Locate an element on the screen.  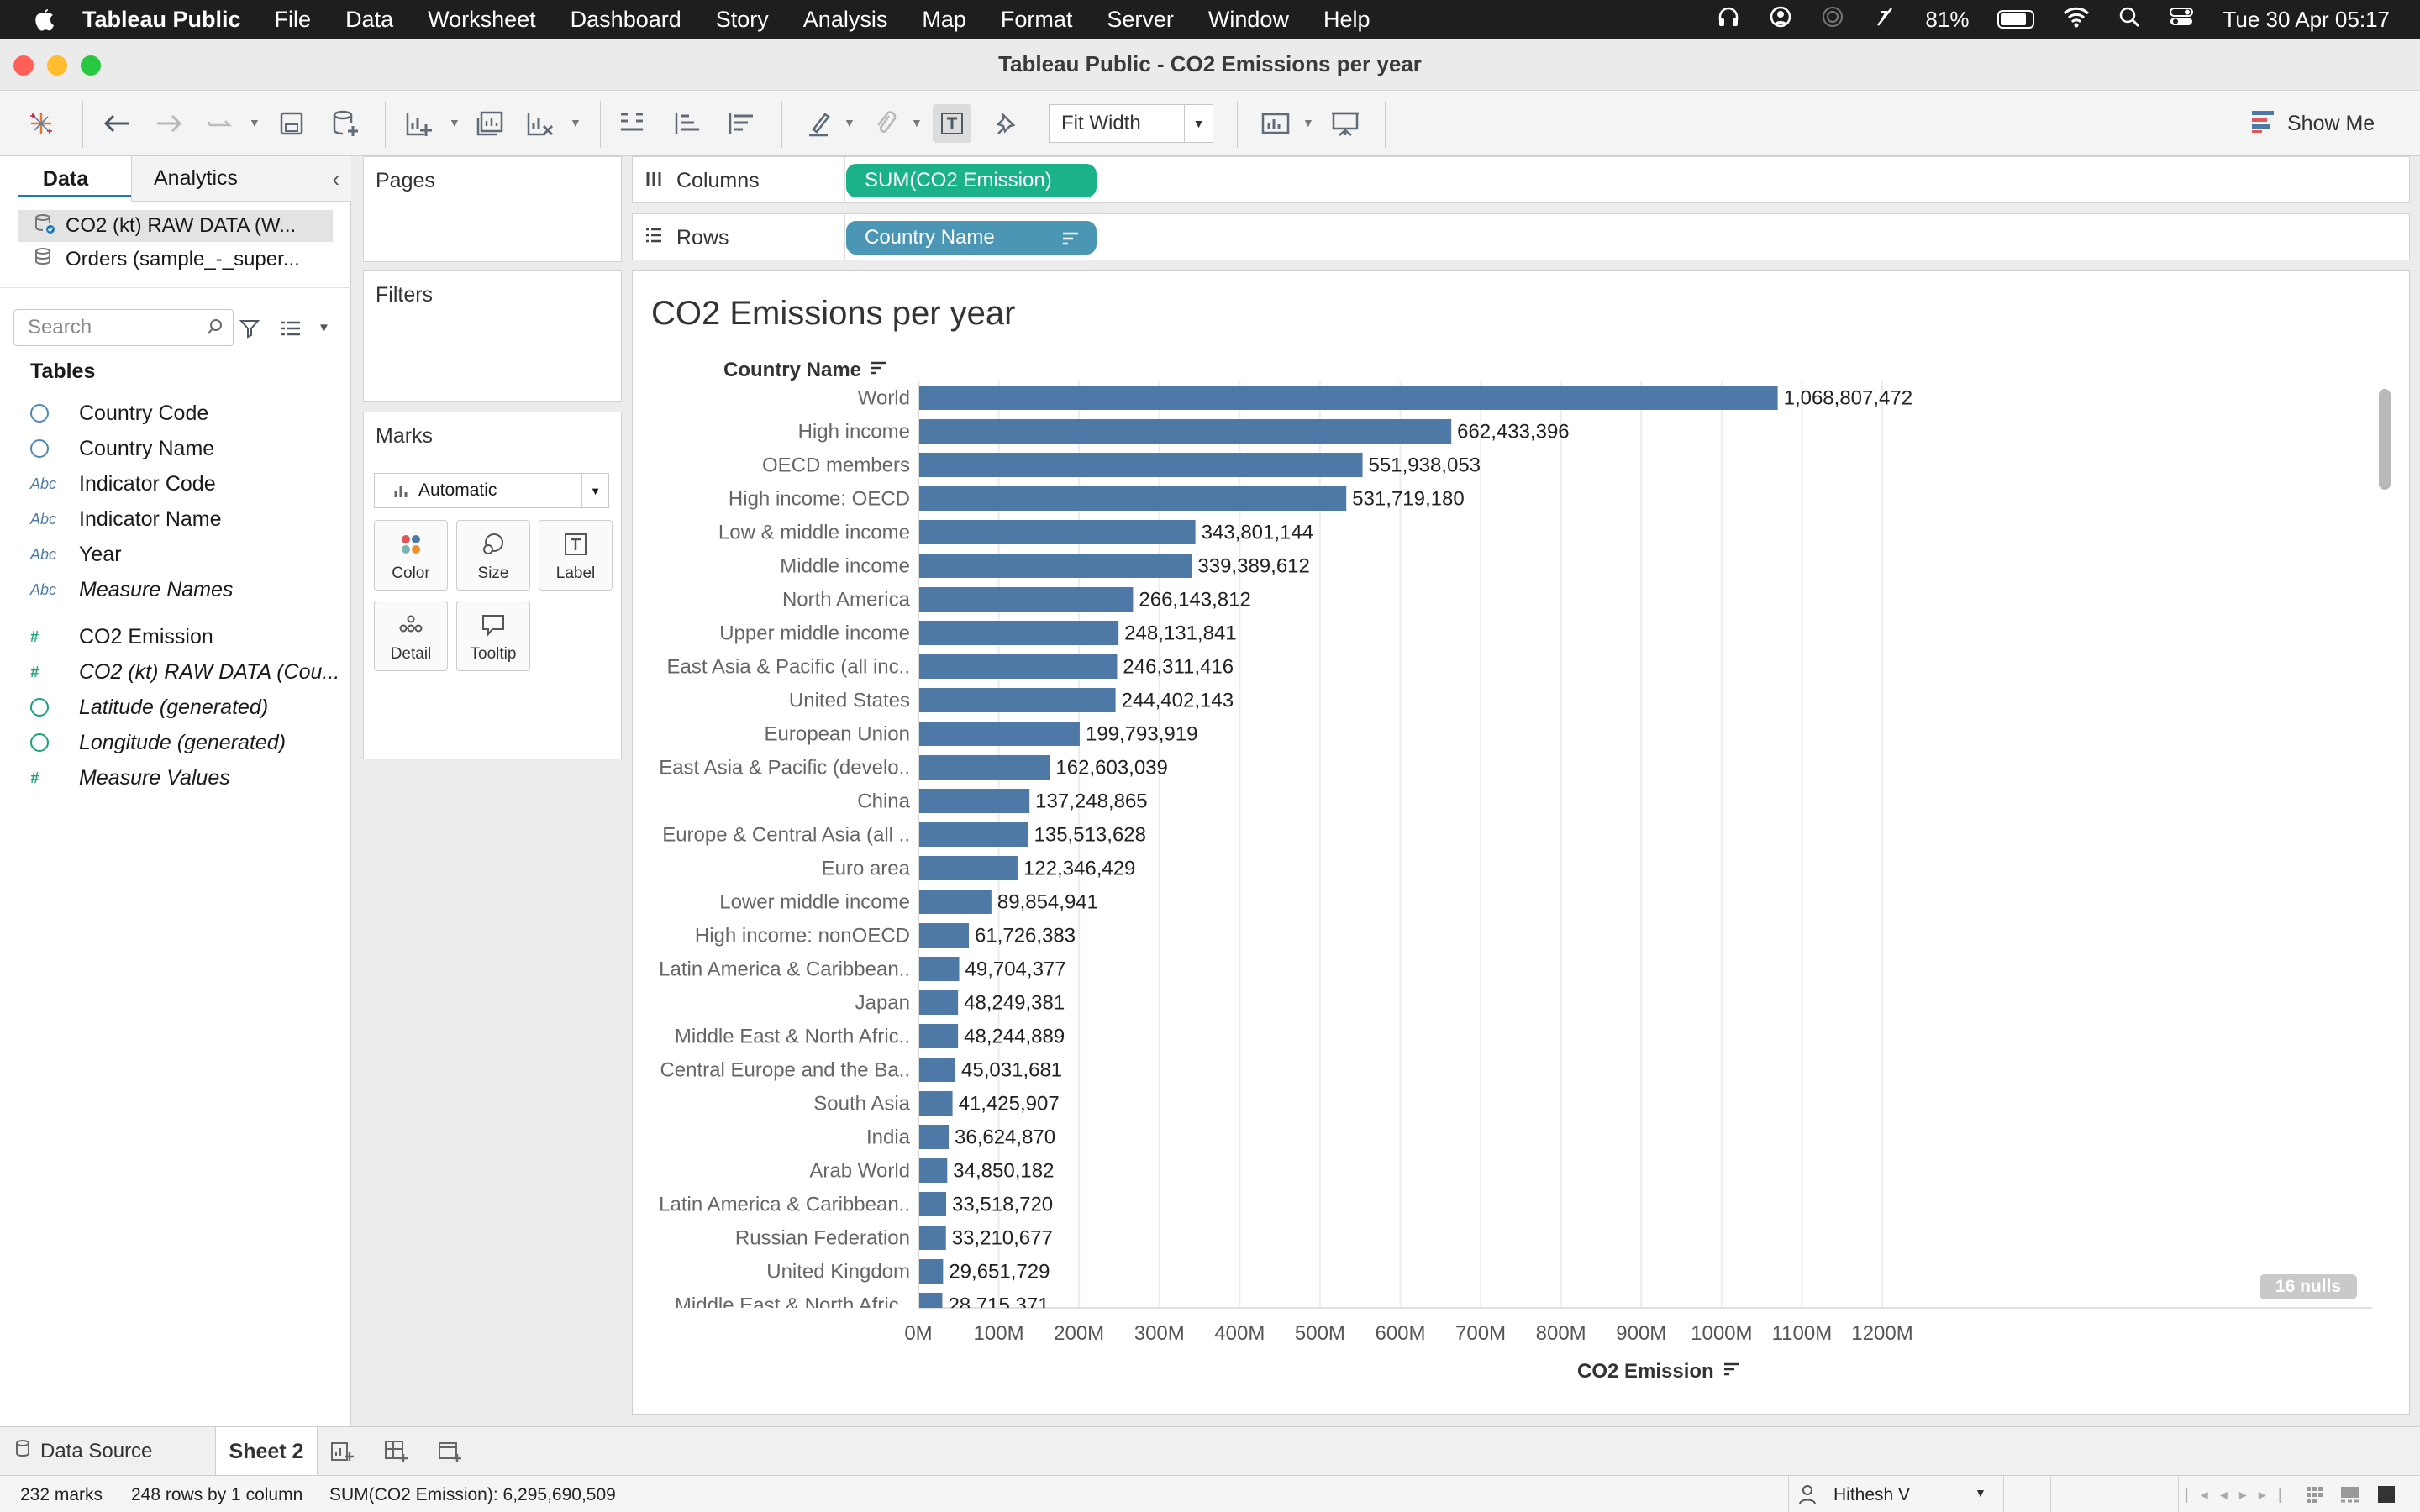
category-label: Russian Federation is located at coordinates (823, 1238).